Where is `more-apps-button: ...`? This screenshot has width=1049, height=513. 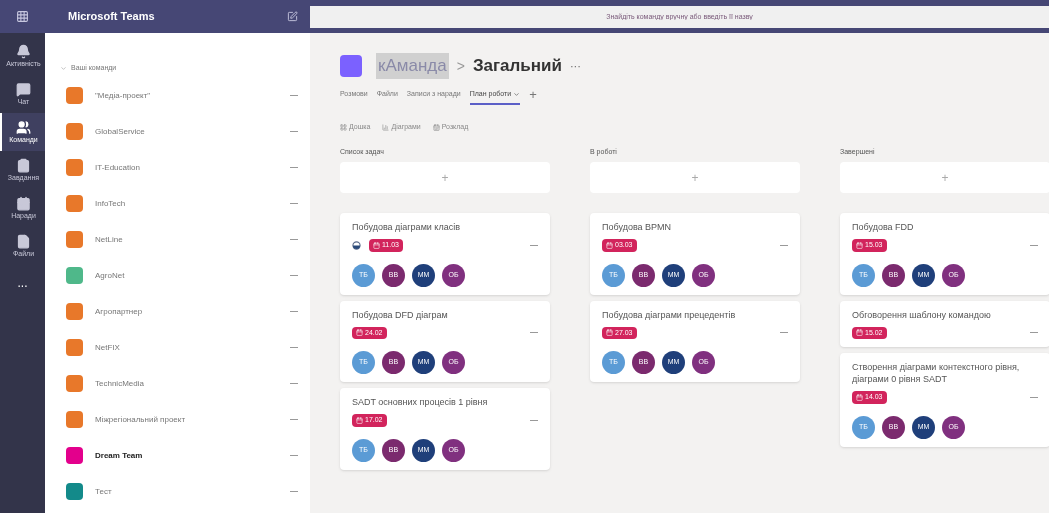
more-apps-button: ... is located at coordinates (22, 283).